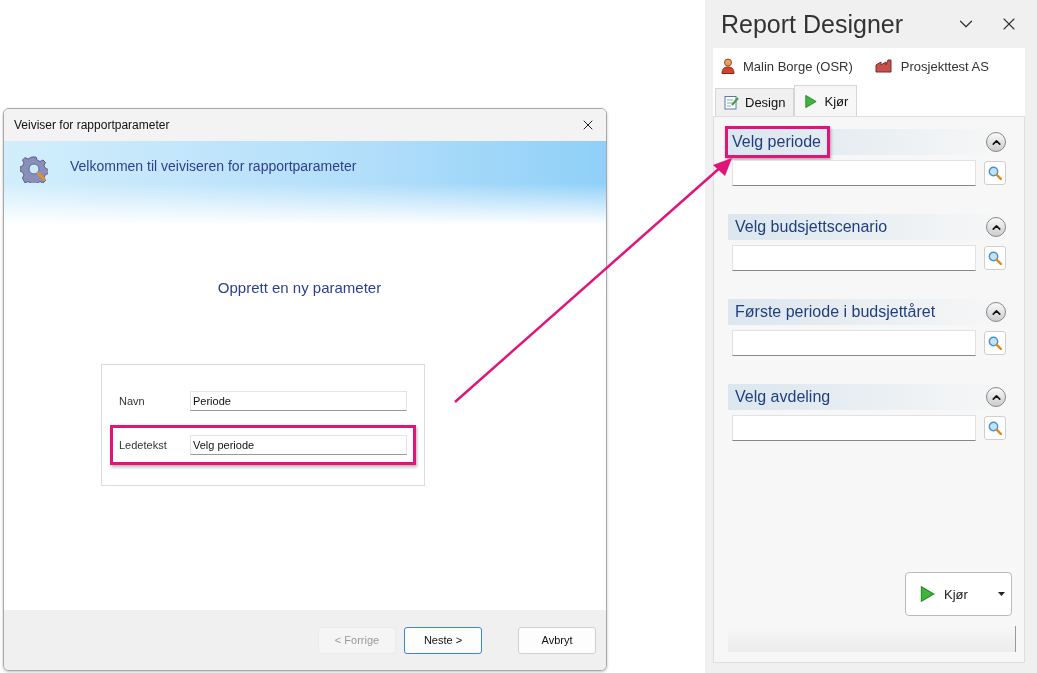  Describe the element at coordinates (443, 640) in the screenshot. I see `wizard-button: Neste >` at that location.